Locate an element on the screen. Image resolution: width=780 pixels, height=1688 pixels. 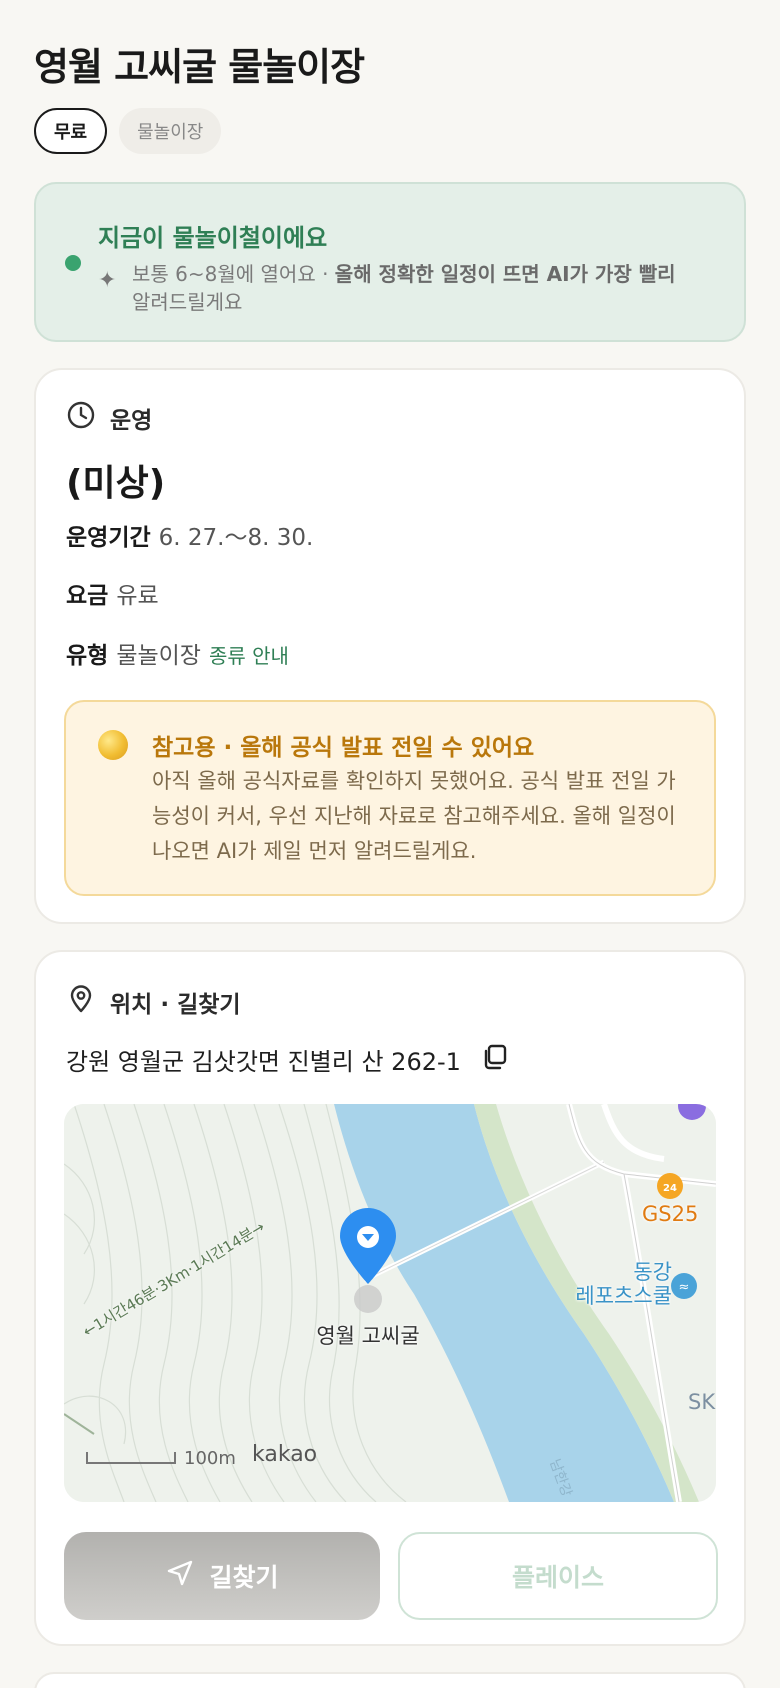
tag-category: 물놀이장 is located at coordinates (170, 131).